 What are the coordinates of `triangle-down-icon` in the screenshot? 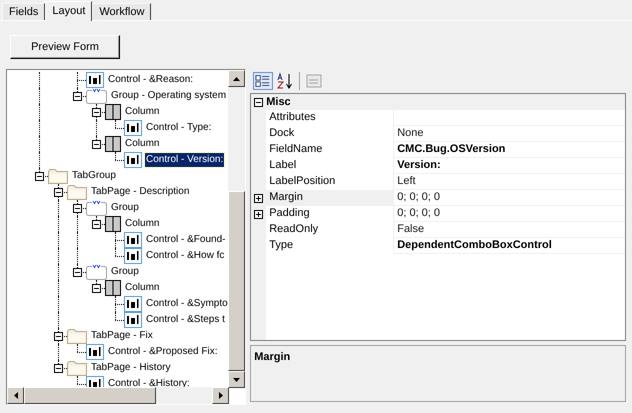 It's located at (236, 380).